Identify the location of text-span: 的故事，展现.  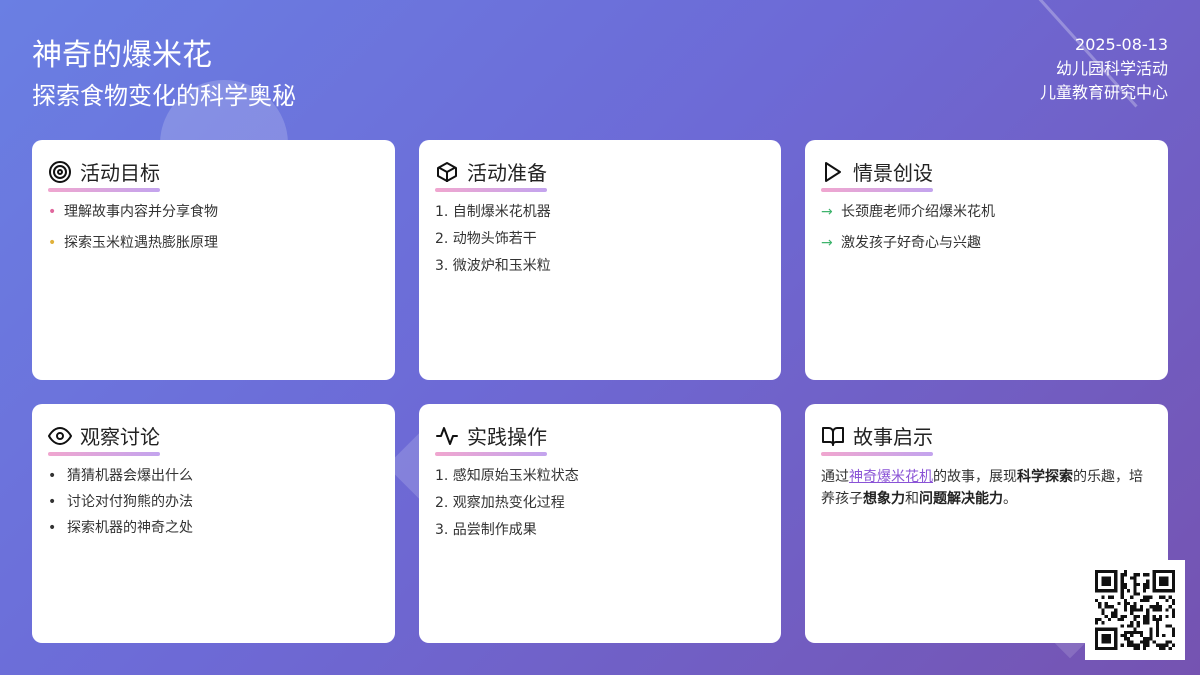
(975, 477).